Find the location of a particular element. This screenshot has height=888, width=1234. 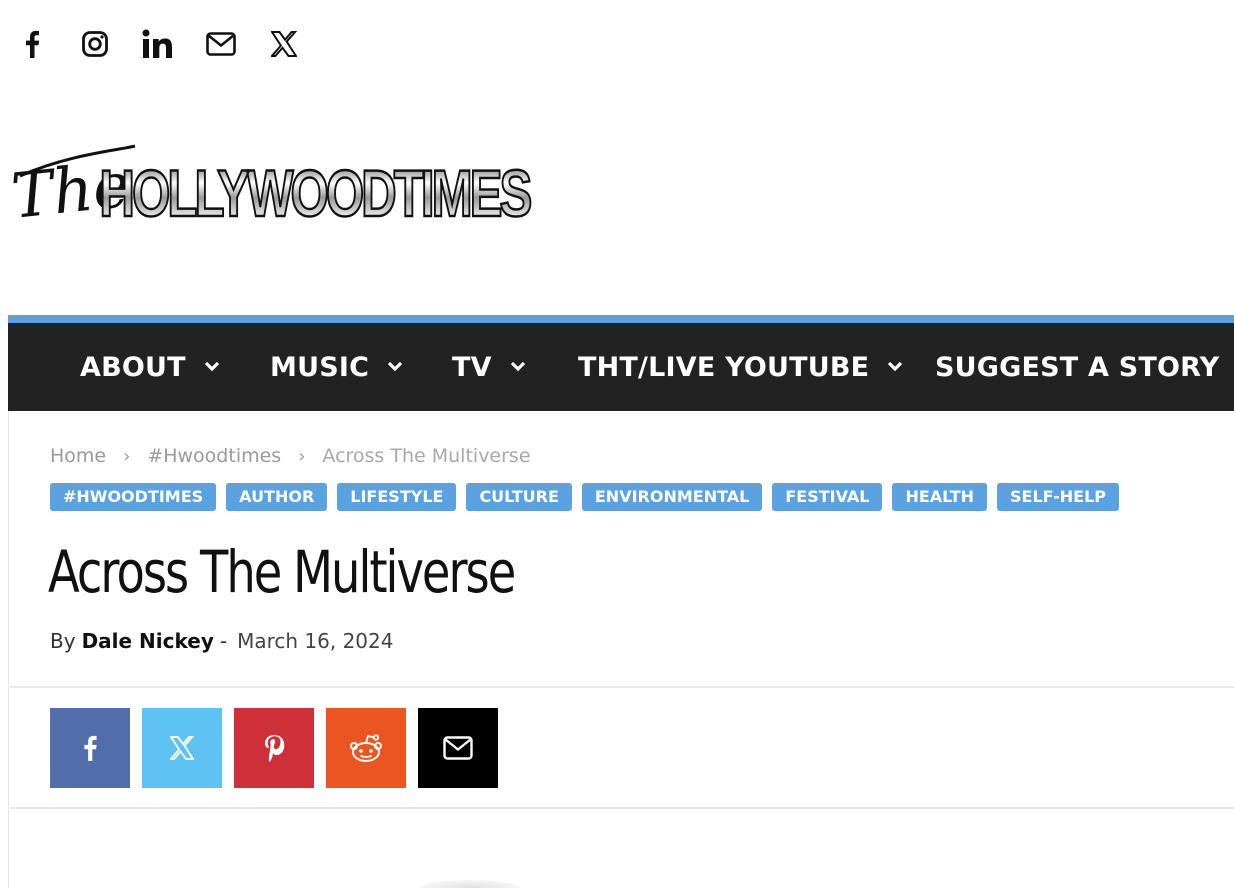

tag-lifestyle: LIFESTYLE is located at coordinates (397, 497).